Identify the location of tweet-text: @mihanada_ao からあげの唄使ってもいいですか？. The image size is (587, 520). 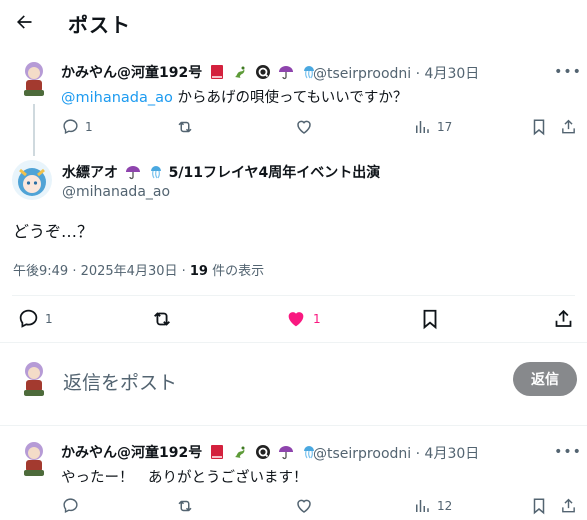
(234, 98).